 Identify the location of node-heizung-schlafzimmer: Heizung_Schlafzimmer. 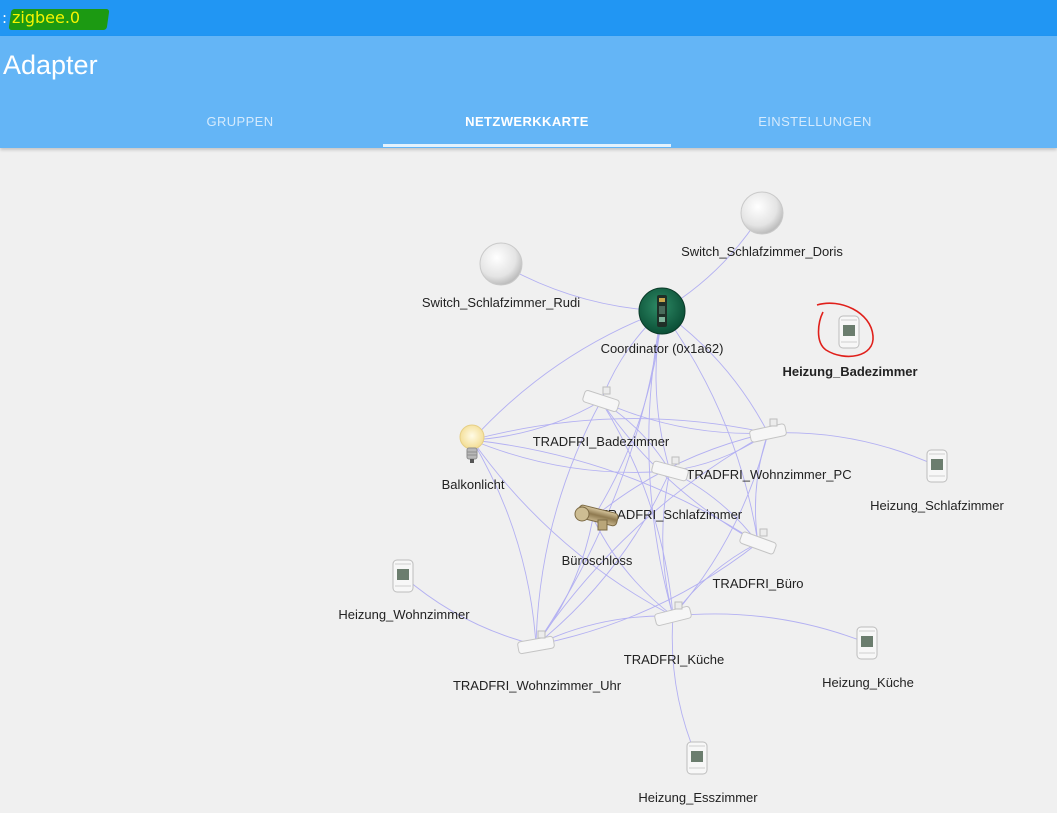
(937, 481).